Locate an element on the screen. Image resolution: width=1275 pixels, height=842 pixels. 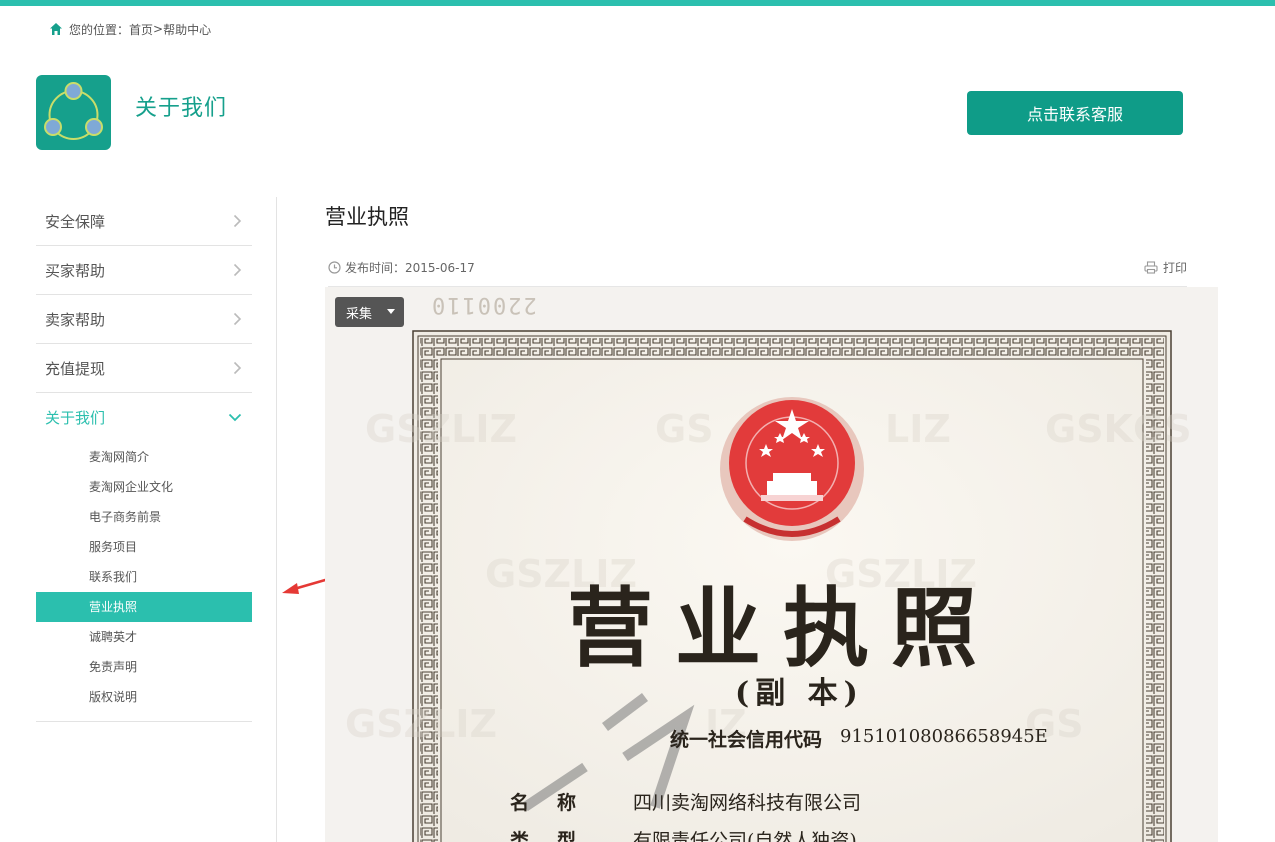
sidebar-item-buyer-help: 买家帮助 is located at coordinates (144, 270).